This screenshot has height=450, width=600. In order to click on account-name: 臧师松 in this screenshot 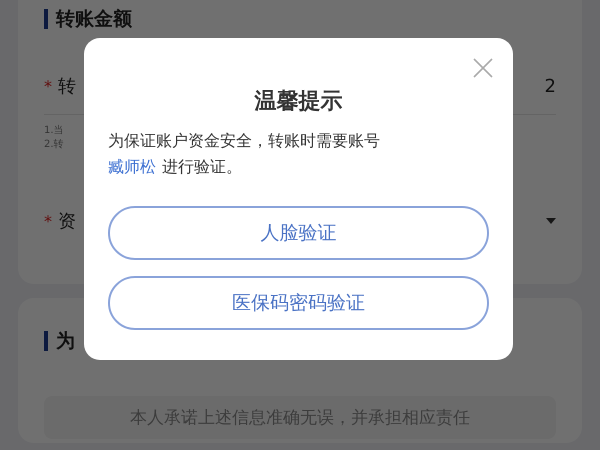, I will do `click(132, 166)`.